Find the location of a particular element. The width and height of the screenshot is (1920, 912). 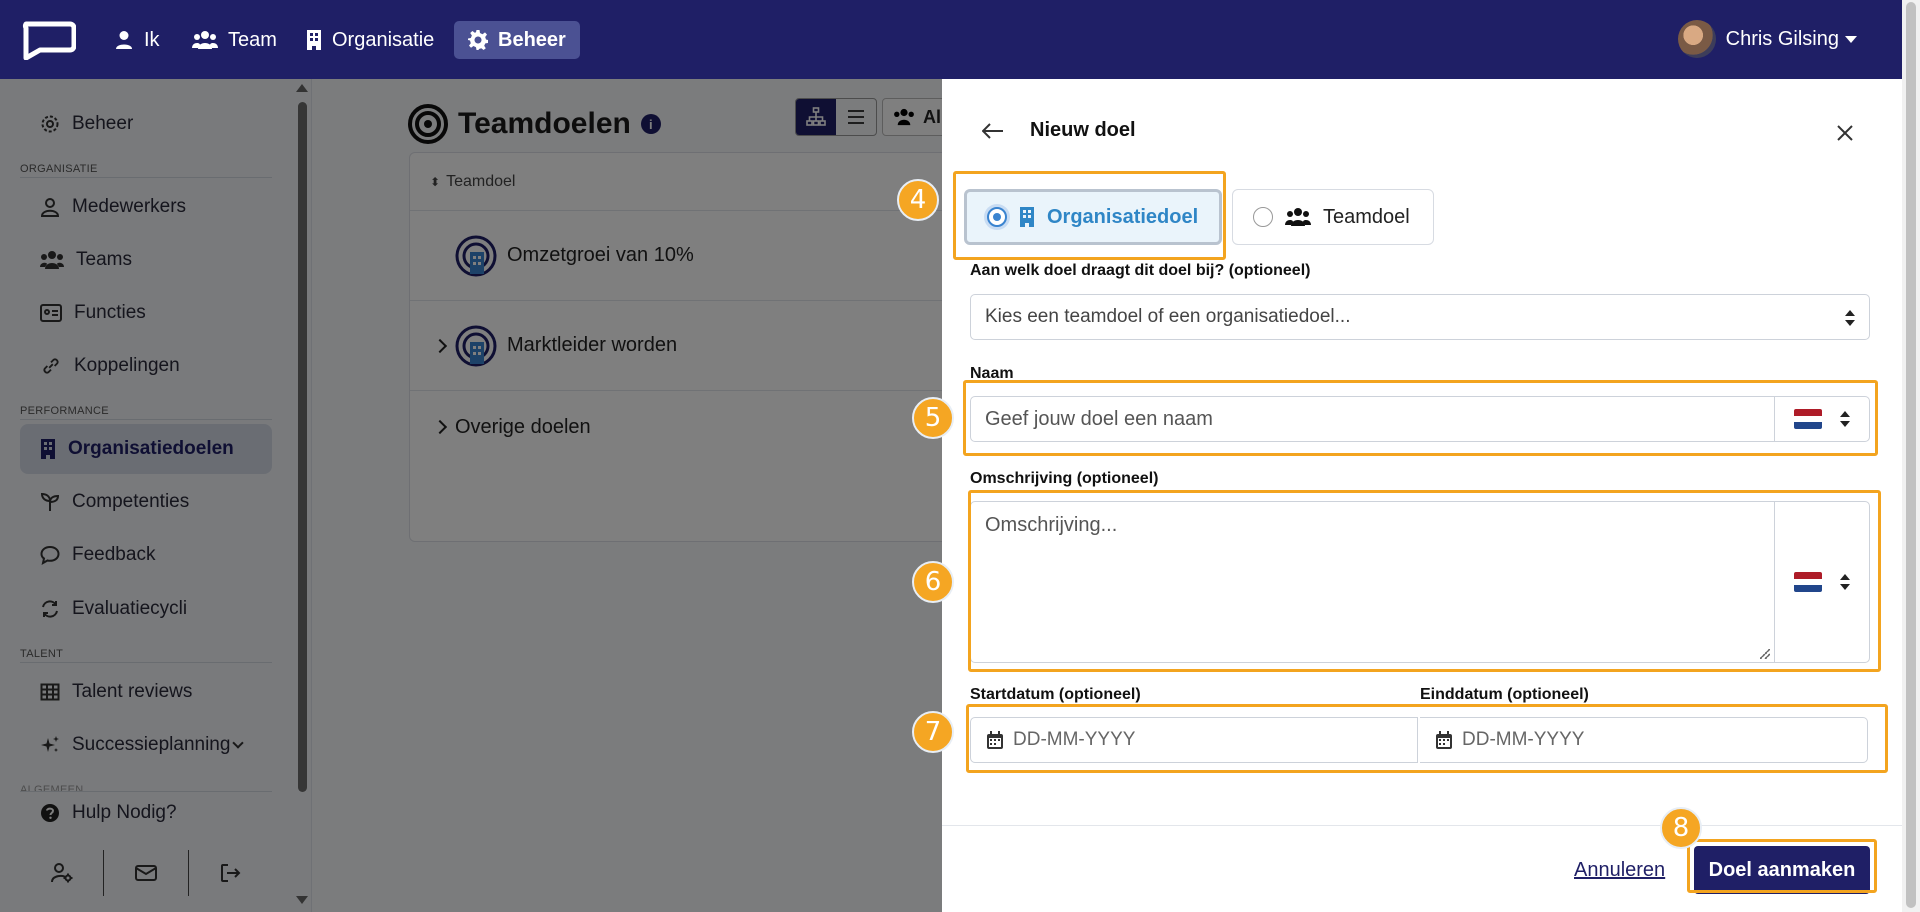

option-label: Teamdoel is located at coordinates (1366, 216).